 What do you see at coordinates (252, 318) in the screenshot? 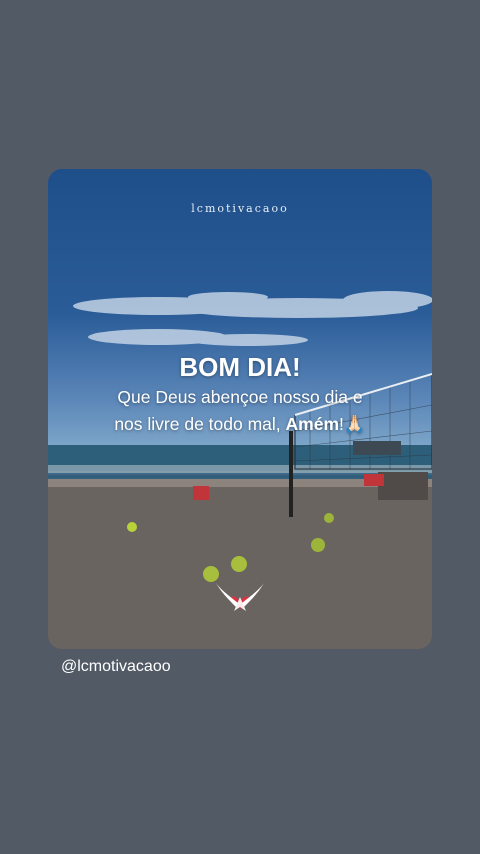
I see `clouds` at bounding box center [252, 318].